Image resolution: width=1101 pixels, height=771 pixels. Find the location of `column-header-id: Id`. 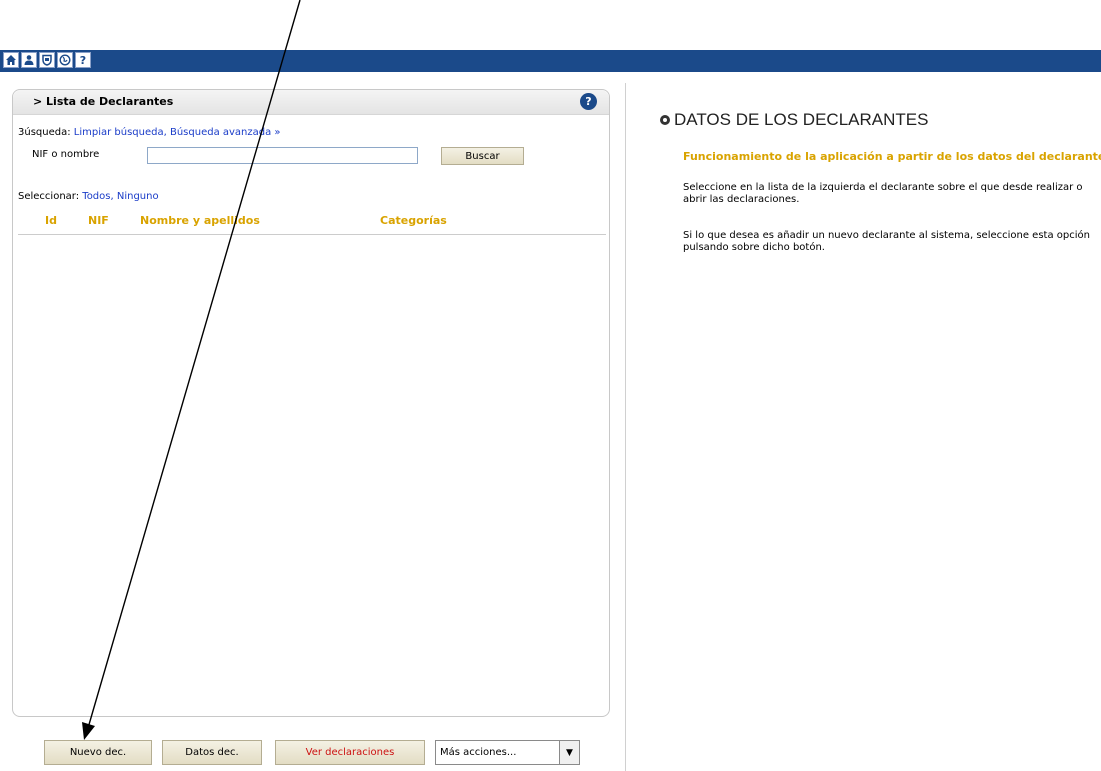

column-header-id: Id is located at coordinates (51, 220).